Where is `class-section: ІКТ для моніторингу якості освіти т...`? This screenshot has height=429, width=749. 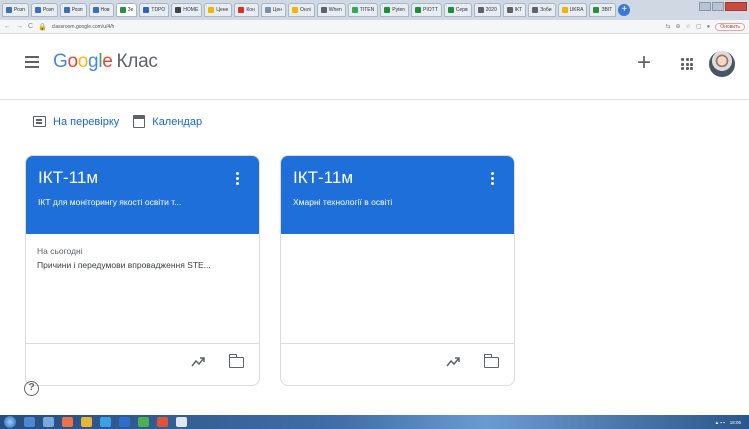
class-section: ІКТ для моніторингу якості освіти т... is located at coordinates (110, 202).